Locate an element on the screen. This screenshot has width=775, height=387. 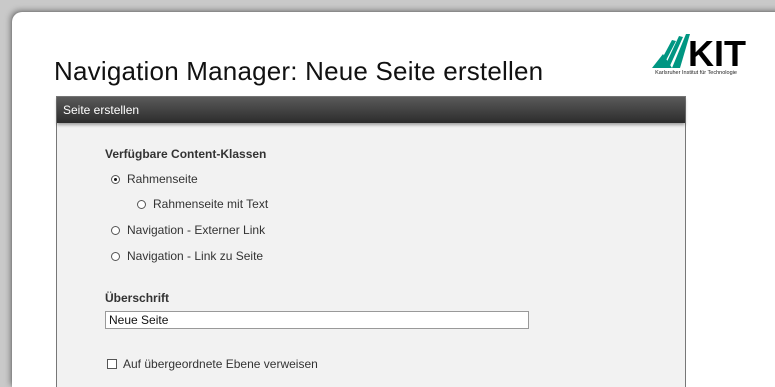
kit-logo-mark: KIT is located at coordinates (699, 51).